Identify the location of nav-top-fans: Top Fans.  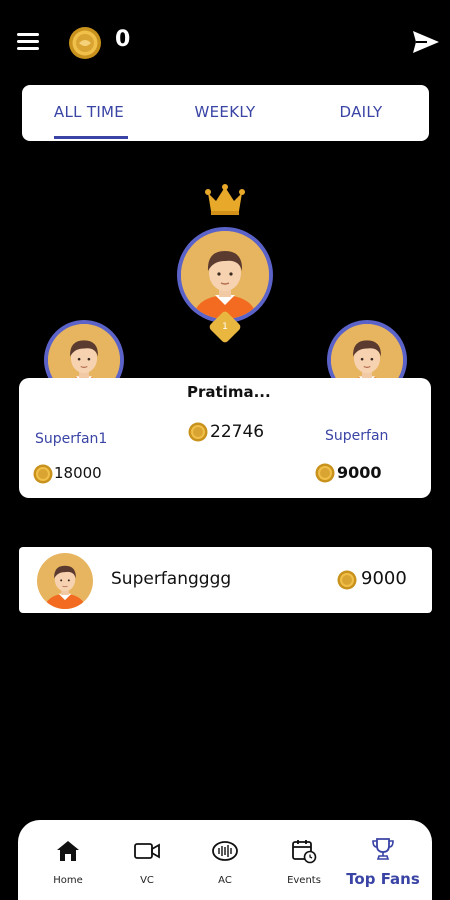
(383, 860).